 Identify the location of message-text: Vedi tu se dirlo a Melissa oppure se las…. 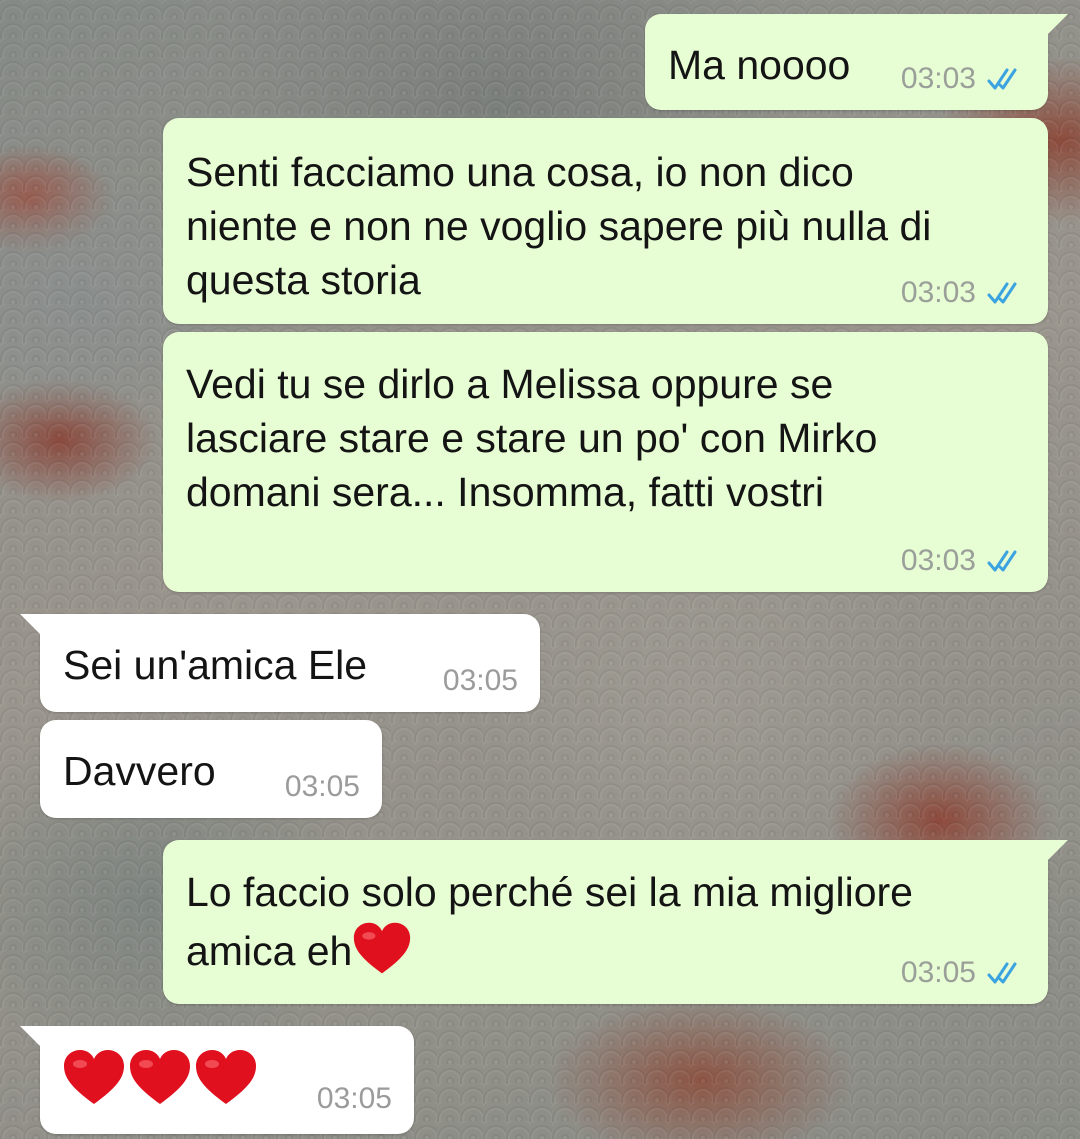
(532, 438).